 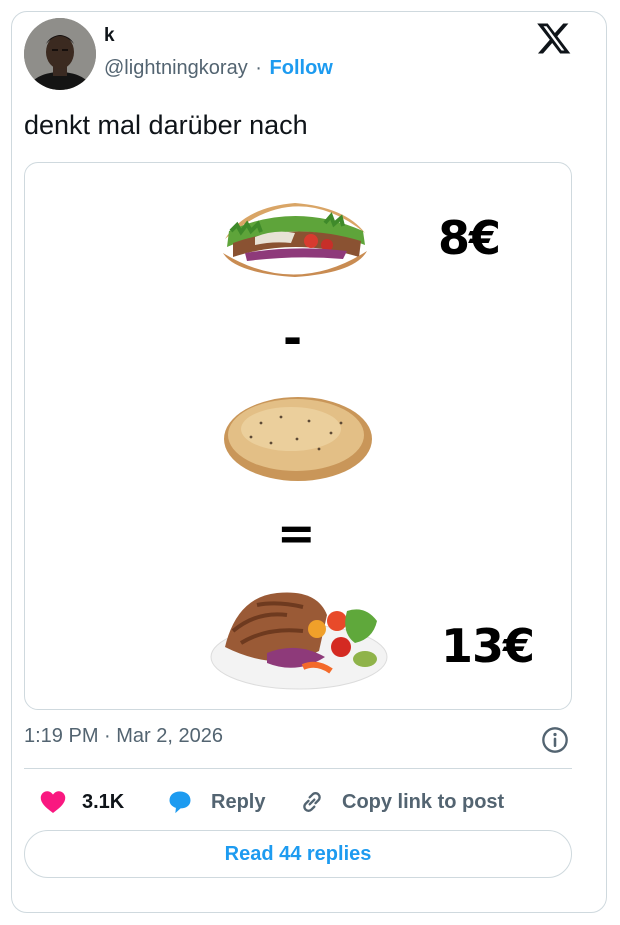 I want to click on copy-link-button: Copy link to post, so click(x=401, y=802).